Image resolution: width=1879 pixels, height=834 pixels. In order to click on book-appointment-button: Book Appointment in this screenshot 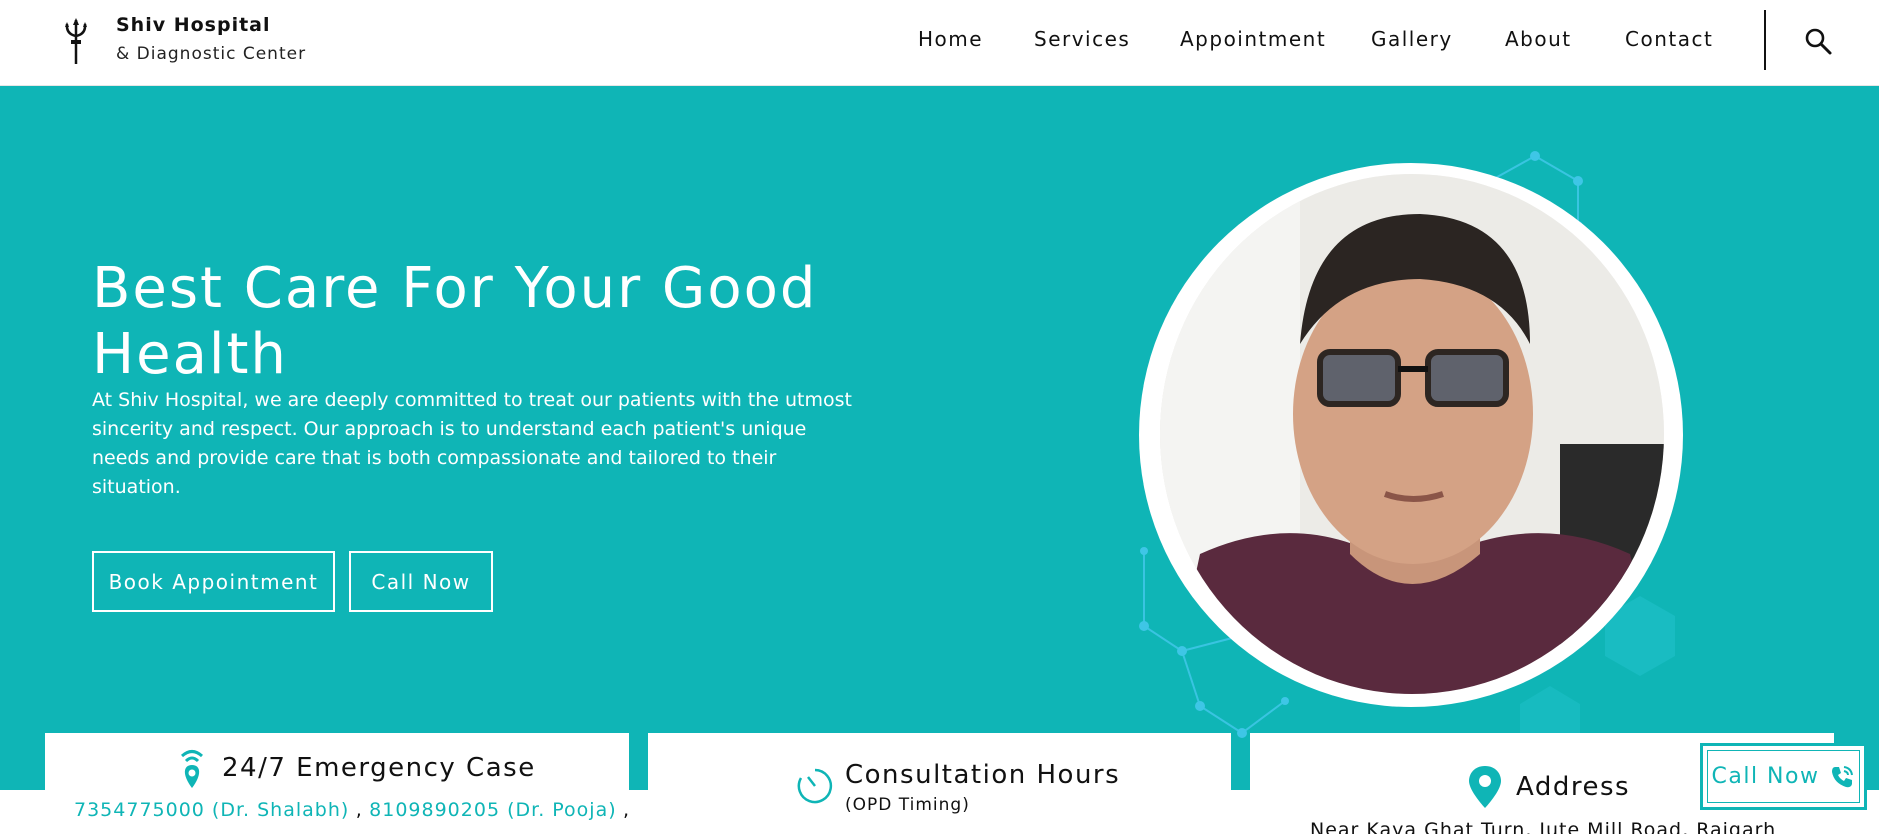, I will do `click(213, 581)`.